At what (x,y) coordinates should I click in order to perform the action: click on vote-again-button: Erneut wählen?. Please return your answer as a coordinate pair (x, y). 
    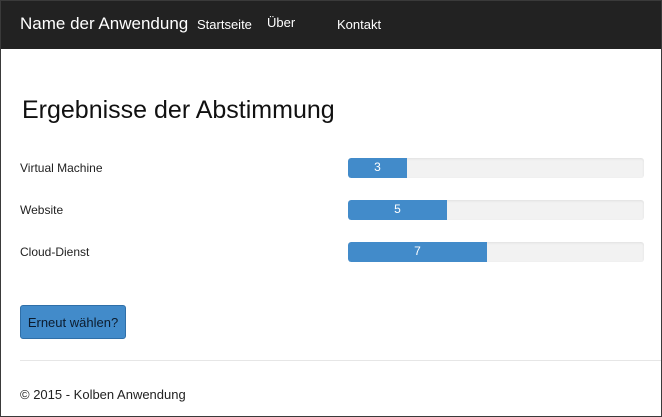
    Looking at the image, I should click on (73, 322).